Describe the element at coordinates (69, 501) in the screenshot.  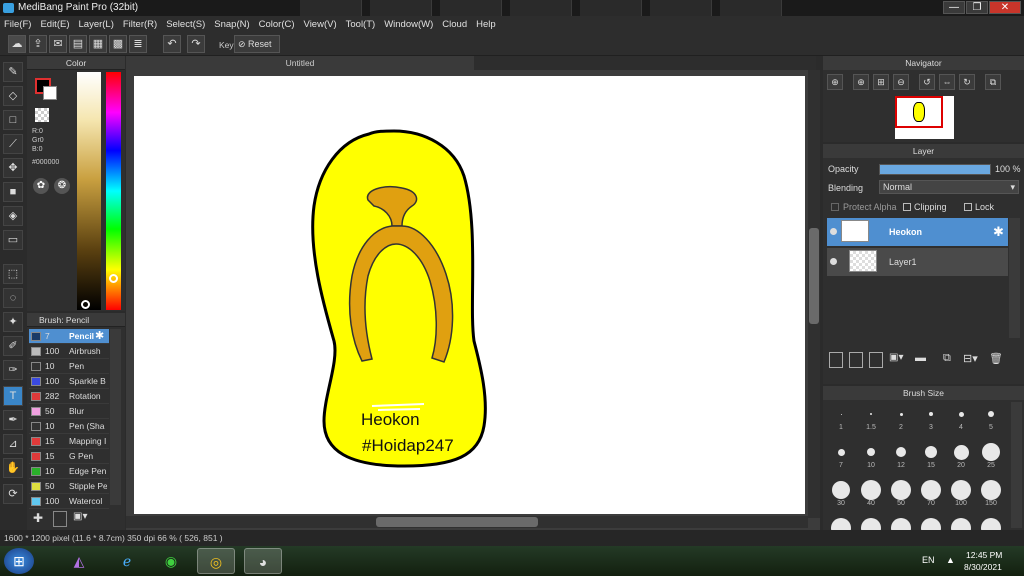
I see `brush-item: 100 Watercol` at that location.